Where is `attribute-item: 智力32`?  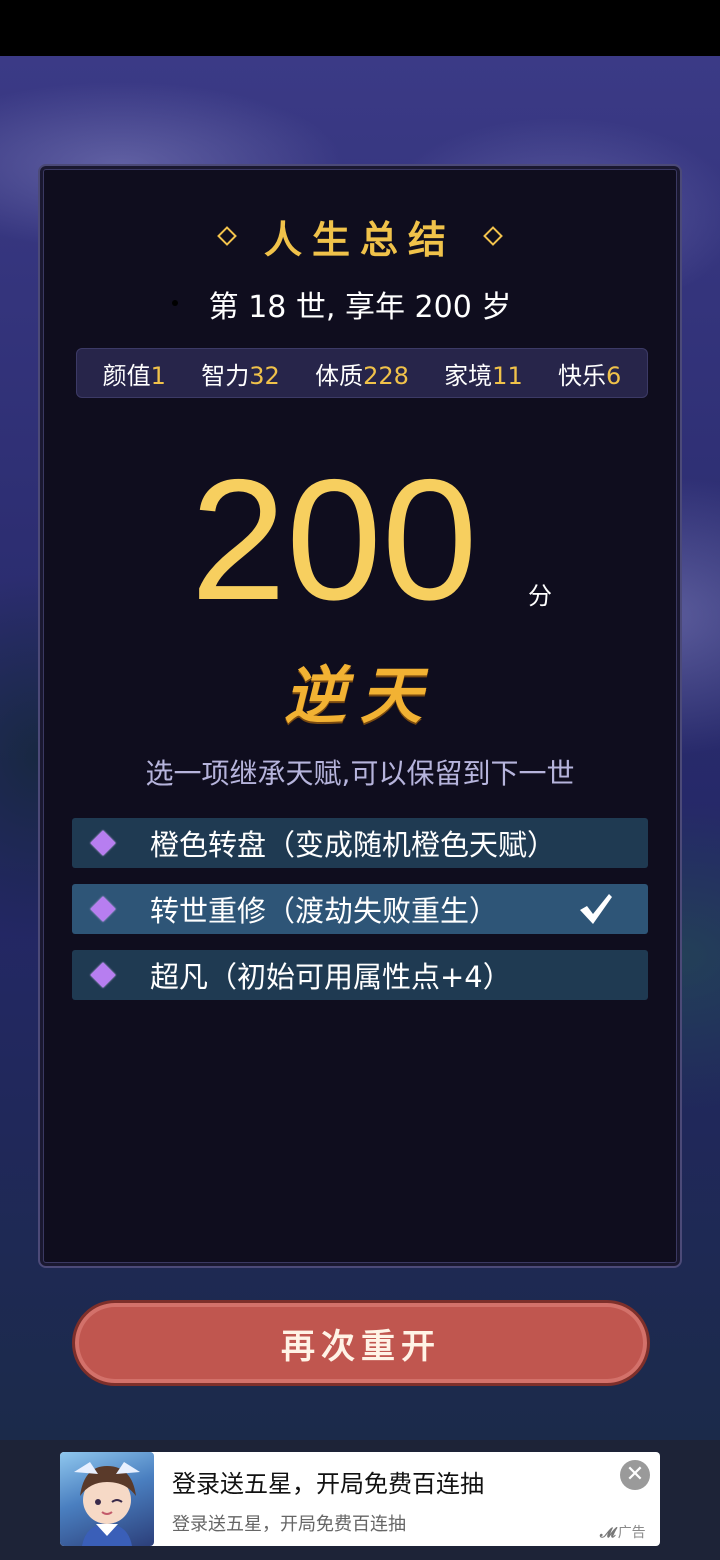
attribute-item: 智力32 is located at coordinates (240, 373).